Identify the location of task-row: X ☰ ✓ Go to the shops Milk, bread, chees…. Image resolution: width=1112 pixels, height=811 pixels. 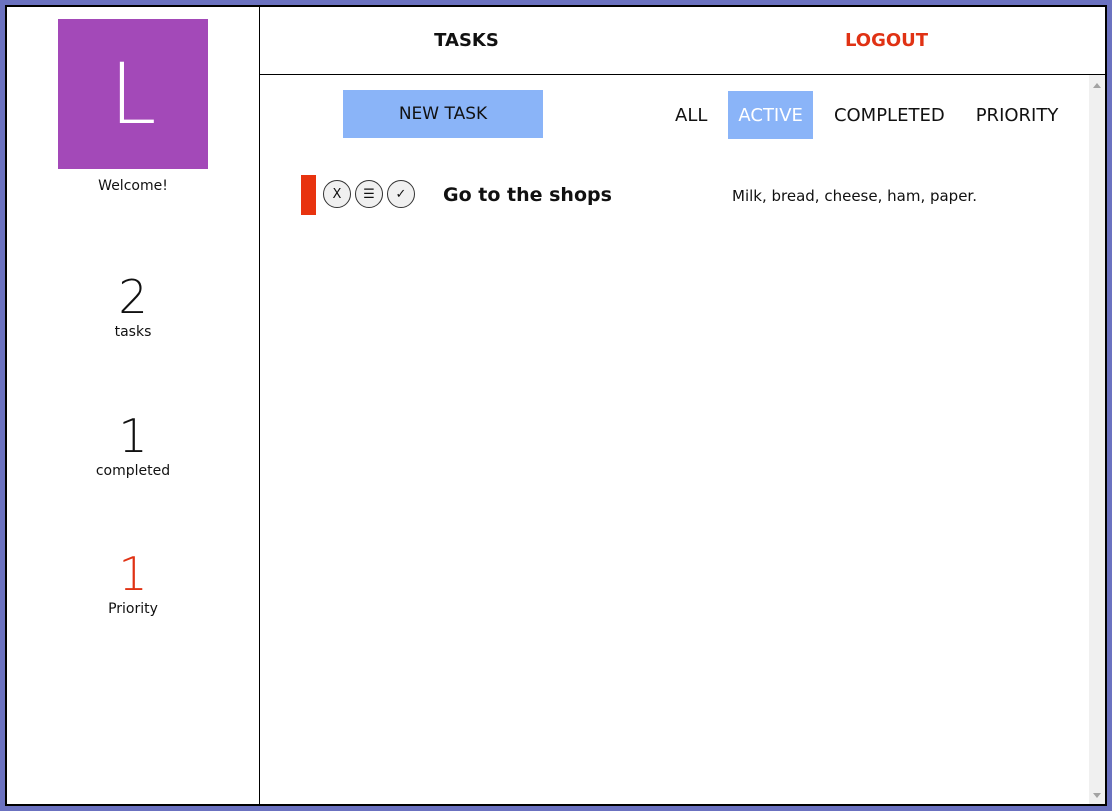
(691, 195).